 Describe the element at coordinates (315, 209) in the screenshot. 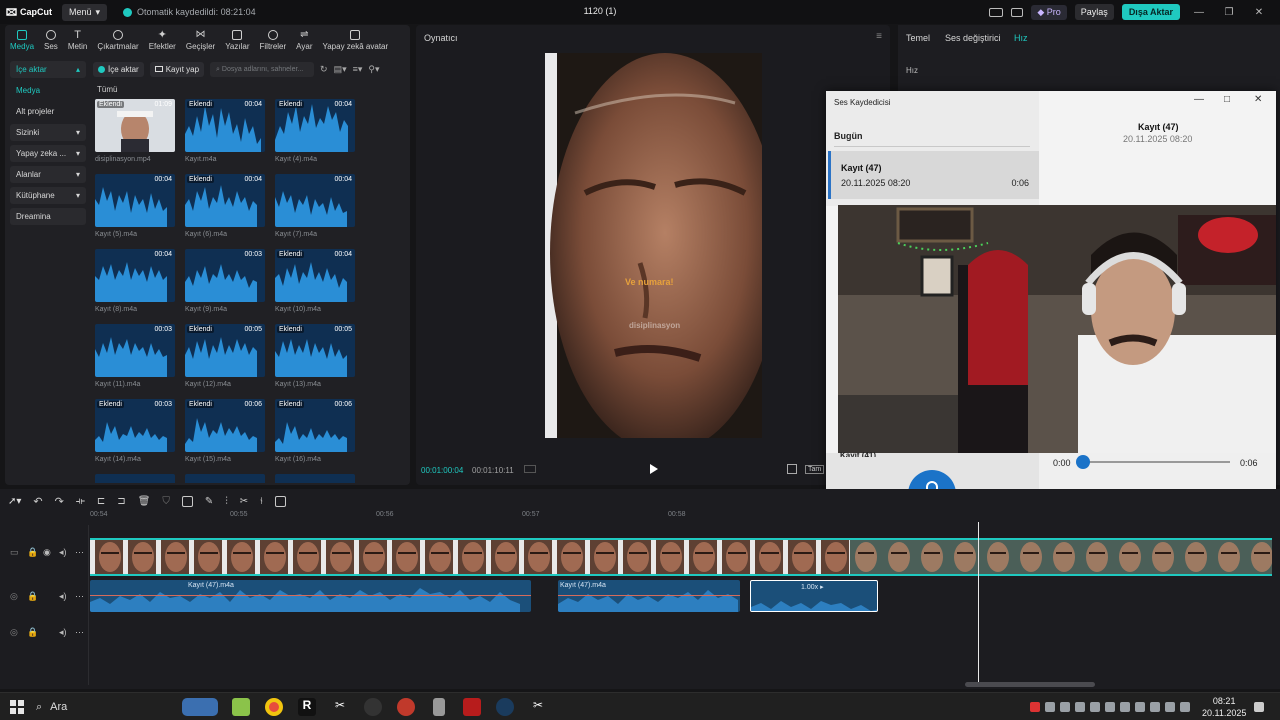

I see `media-item: 00:04 Kayıt (7).m4a` at that location.